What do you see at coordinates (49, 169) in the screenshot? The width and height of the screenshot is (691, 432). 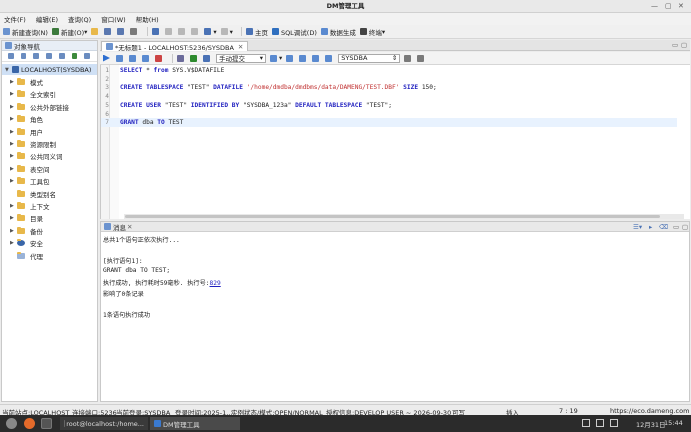 I see `tree-item: ▶ 表空间` at bounding box center [49, 169].